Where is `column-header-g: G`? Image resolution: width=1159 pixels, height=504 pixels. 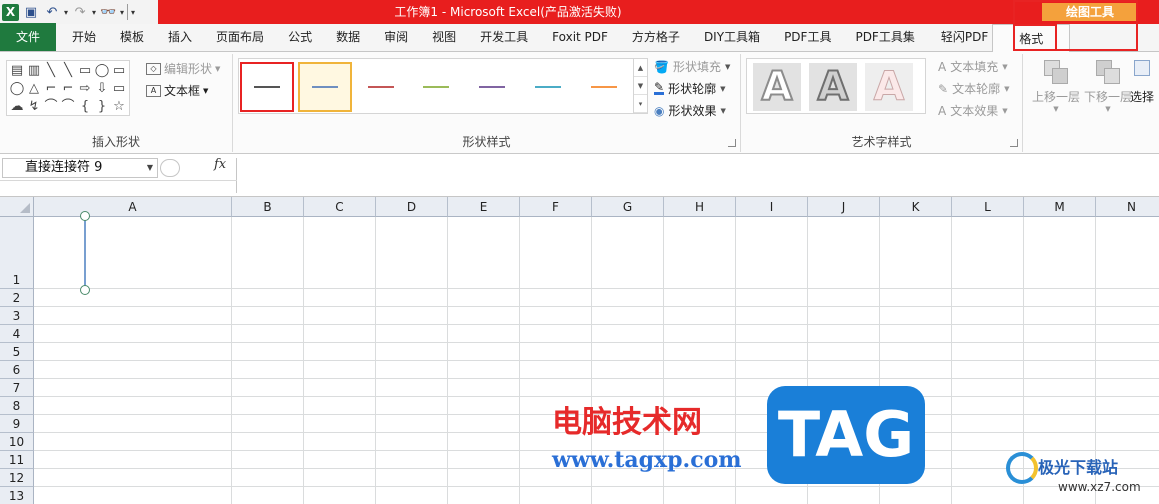
column-header-g: G is located at coordinates (628, 207).